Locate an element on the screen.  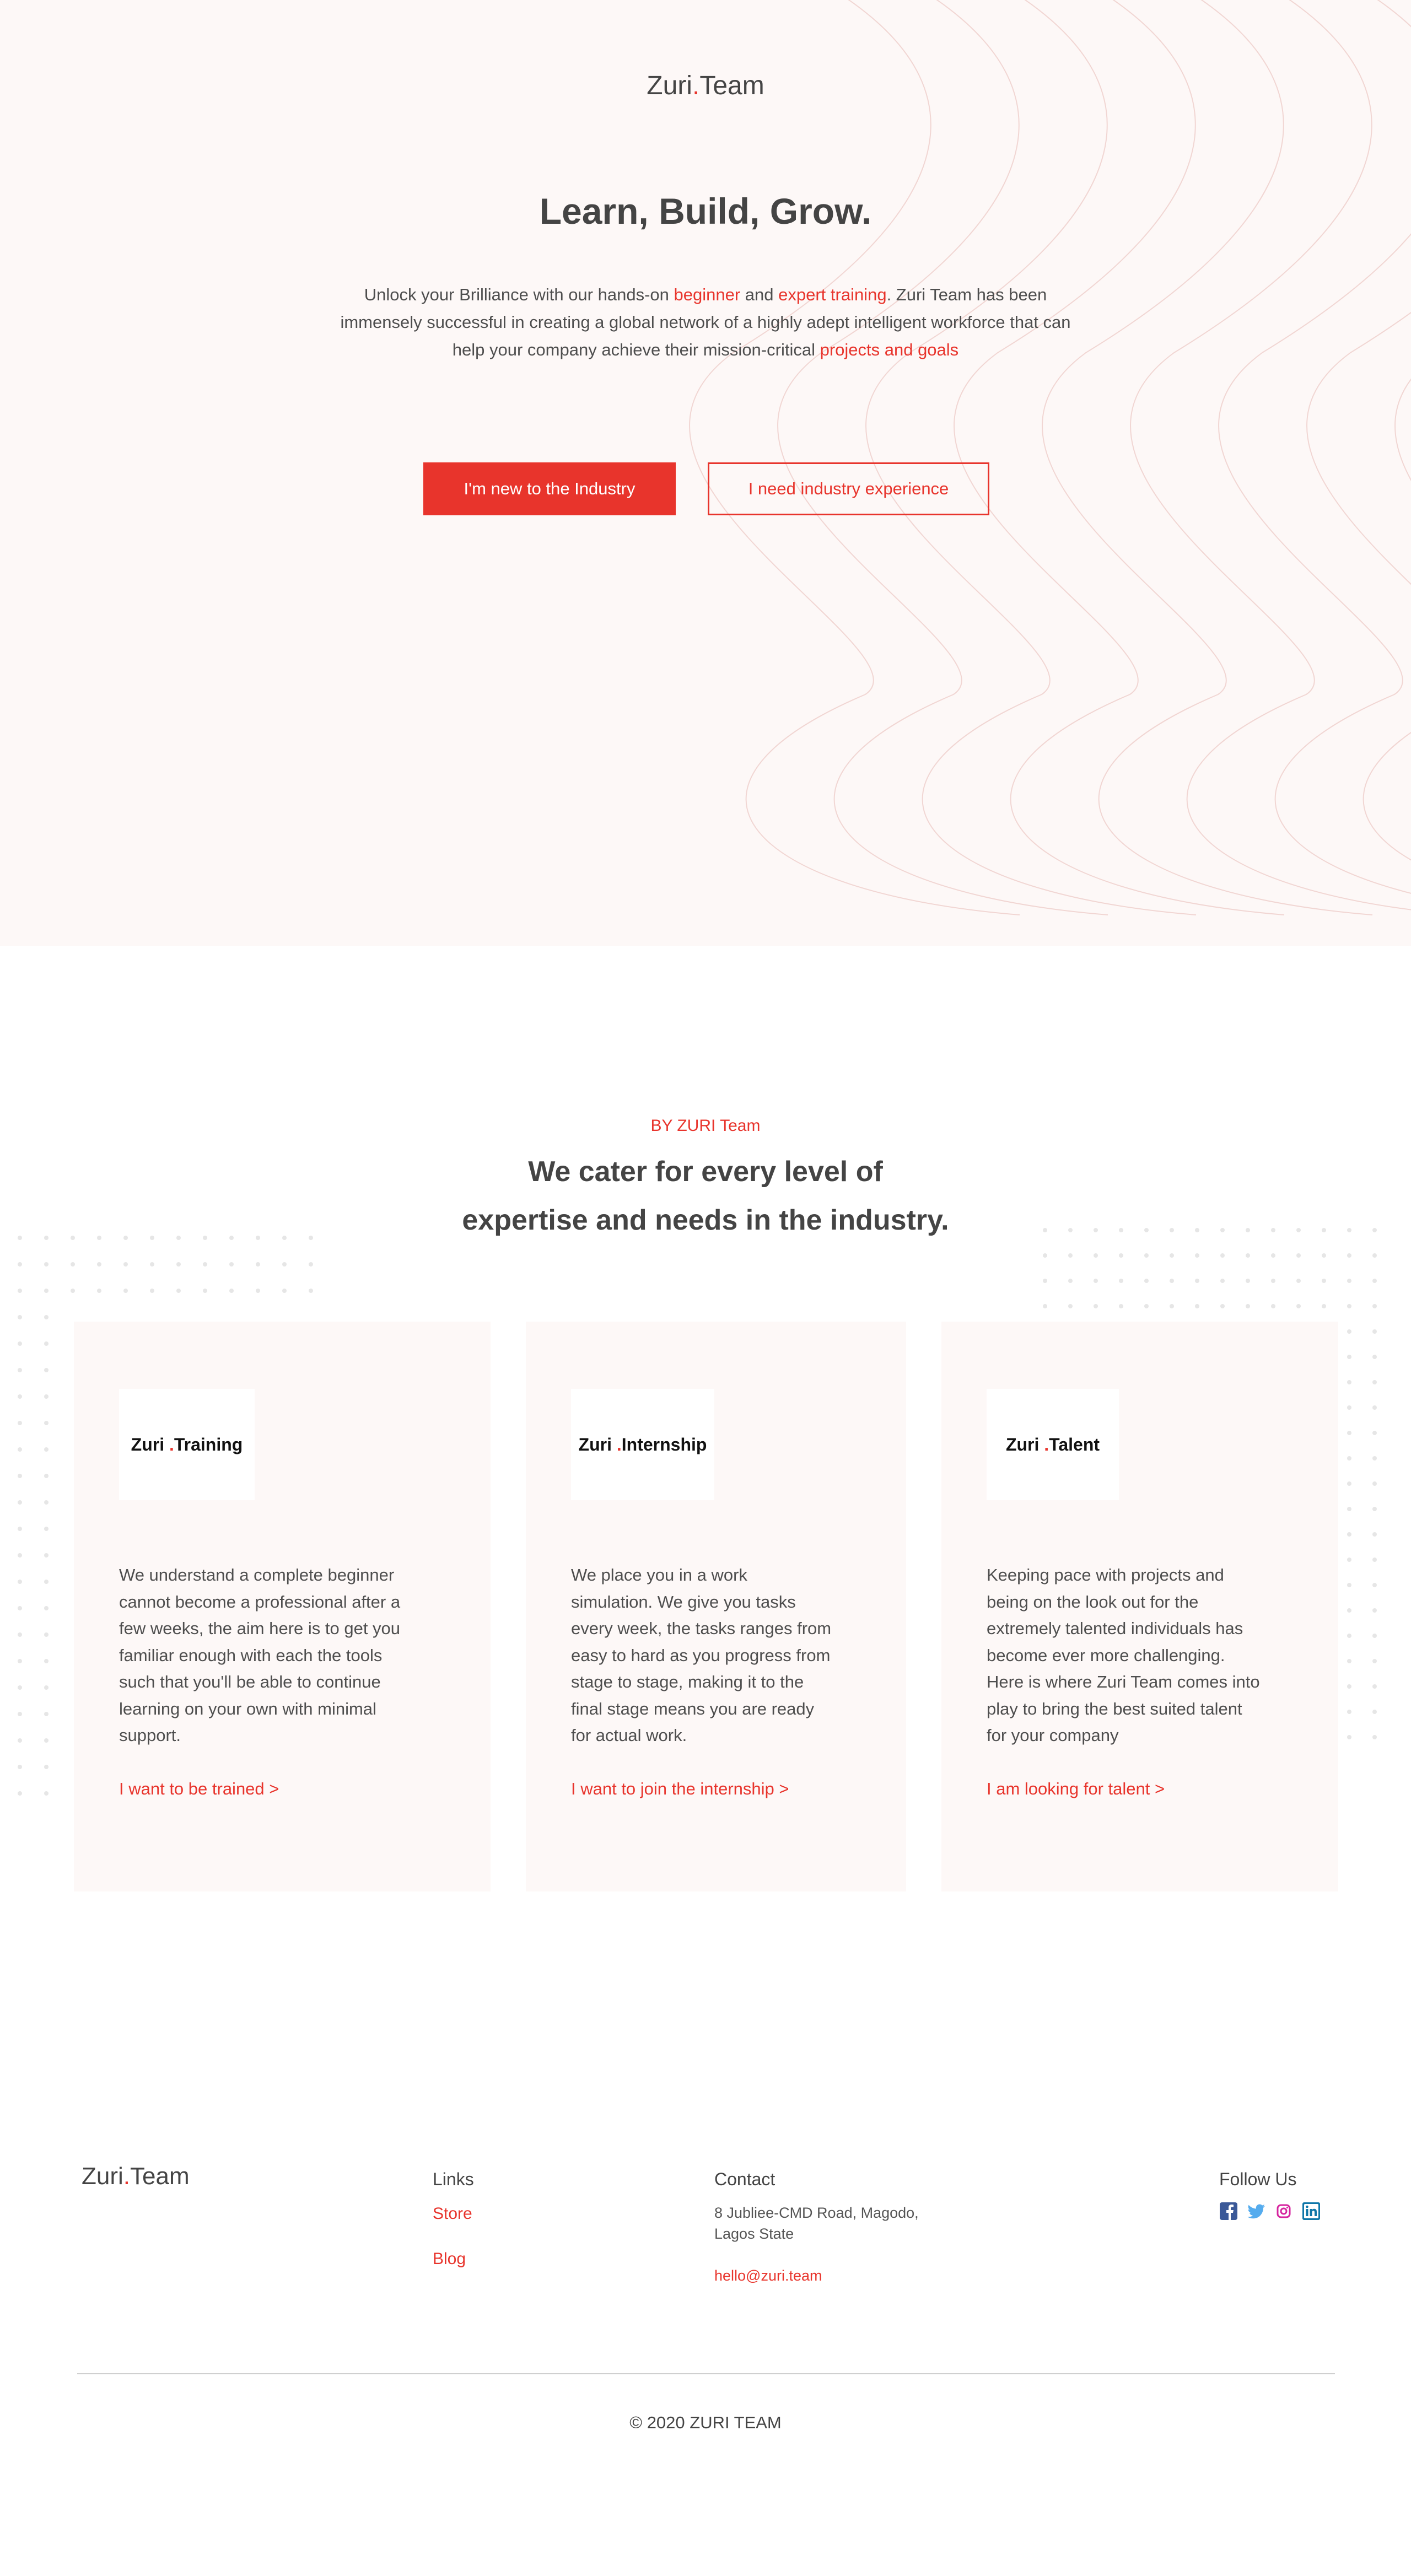
footer-logo: Zuri.Team is located at coordinates (136, 2176).